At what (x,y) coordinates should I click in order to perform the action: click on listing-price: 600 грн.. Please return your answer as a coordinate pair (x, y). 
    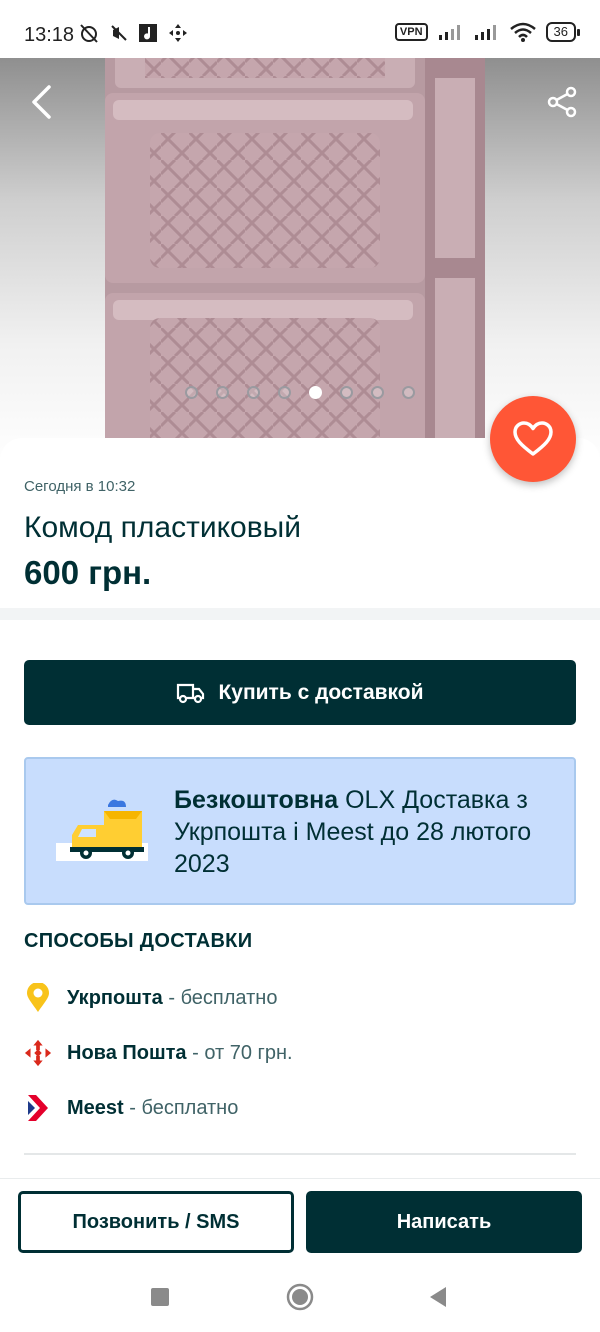
    Looking at the image, I should click on (88, 572).